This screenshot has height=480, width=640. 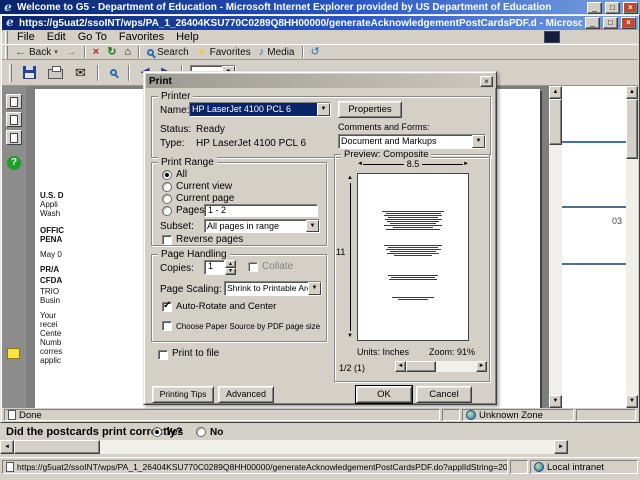 What do you see at coordinates (214, 267) in the screenshot?
I see `copies-value: 1` at bounding box center [214, 267].